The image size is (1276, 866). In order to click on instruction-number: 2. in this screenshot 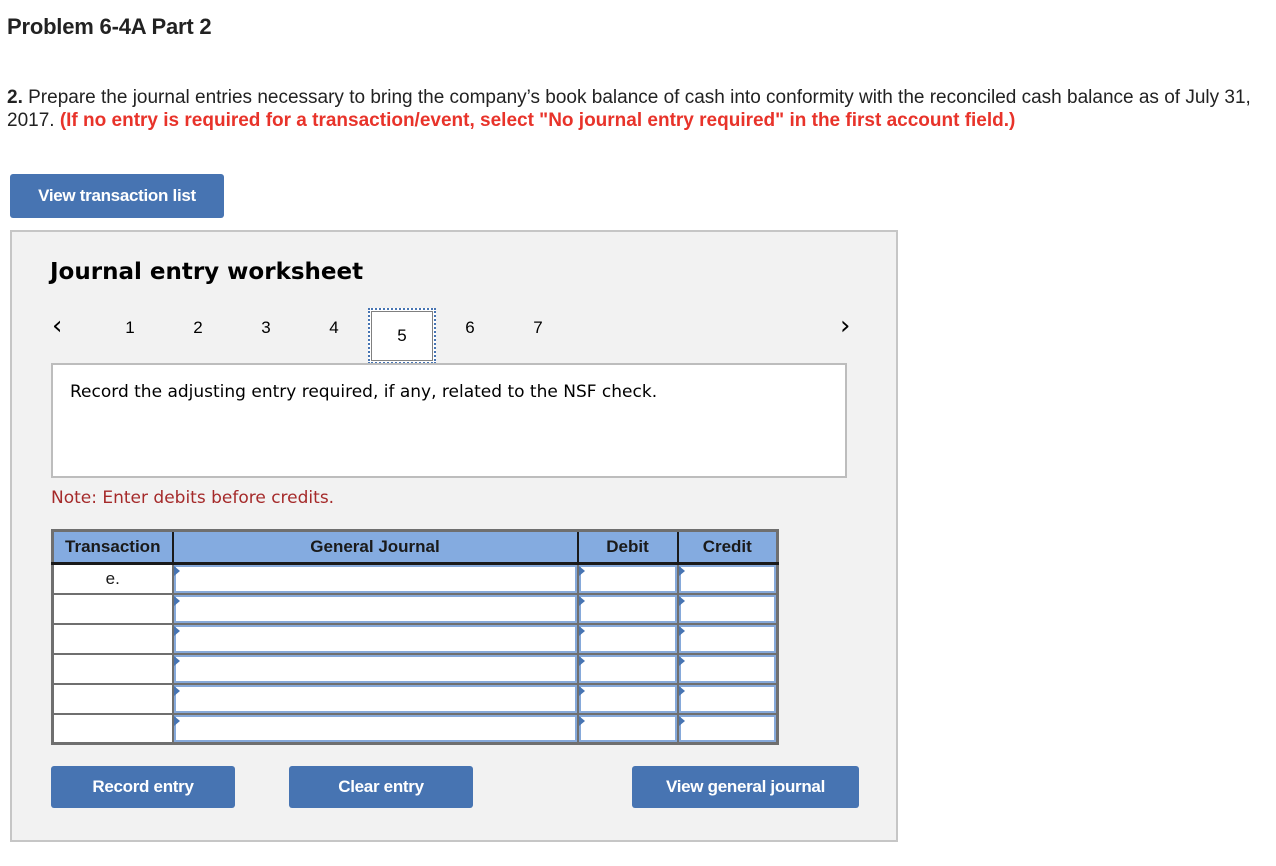, I will do `click(15, 97)`.